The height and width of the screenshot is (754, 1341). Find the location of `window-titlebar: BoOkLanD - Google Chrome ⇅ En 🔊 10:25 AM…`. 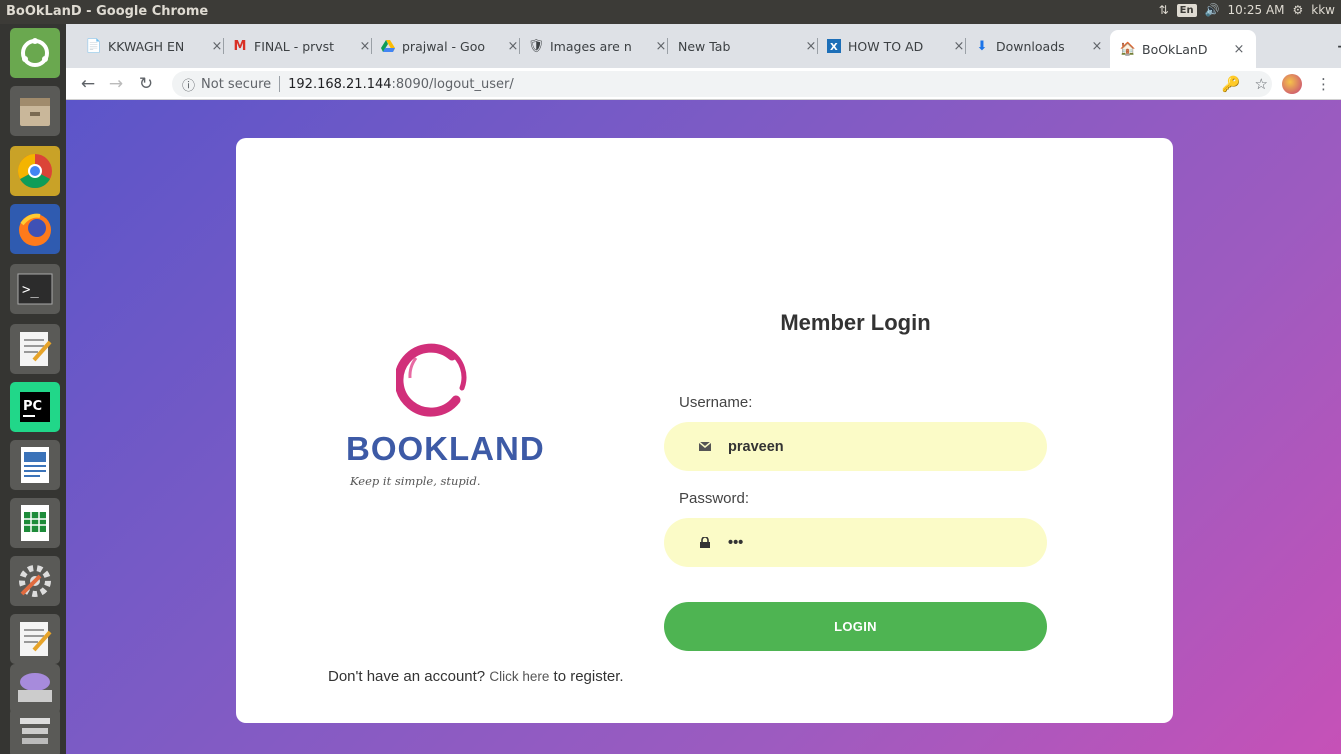

window-titlebar: BoOkLanD - Google Chrome ⇅ En 🔊 10:25 AM… is located at coordinates (670, 12).